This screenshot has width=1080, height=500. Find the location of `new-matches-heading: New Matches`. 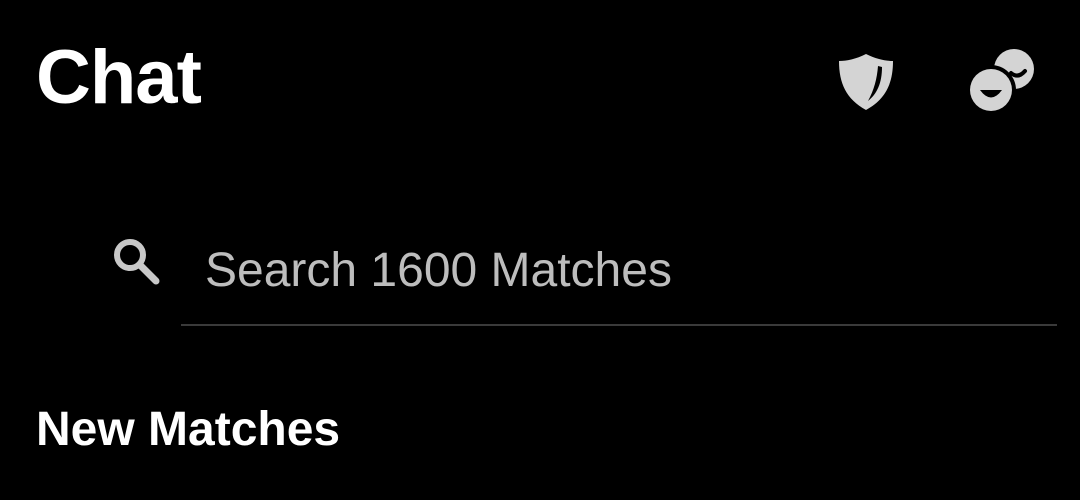

new-matches-heading: New Matches is located at coordinates (188, 429).